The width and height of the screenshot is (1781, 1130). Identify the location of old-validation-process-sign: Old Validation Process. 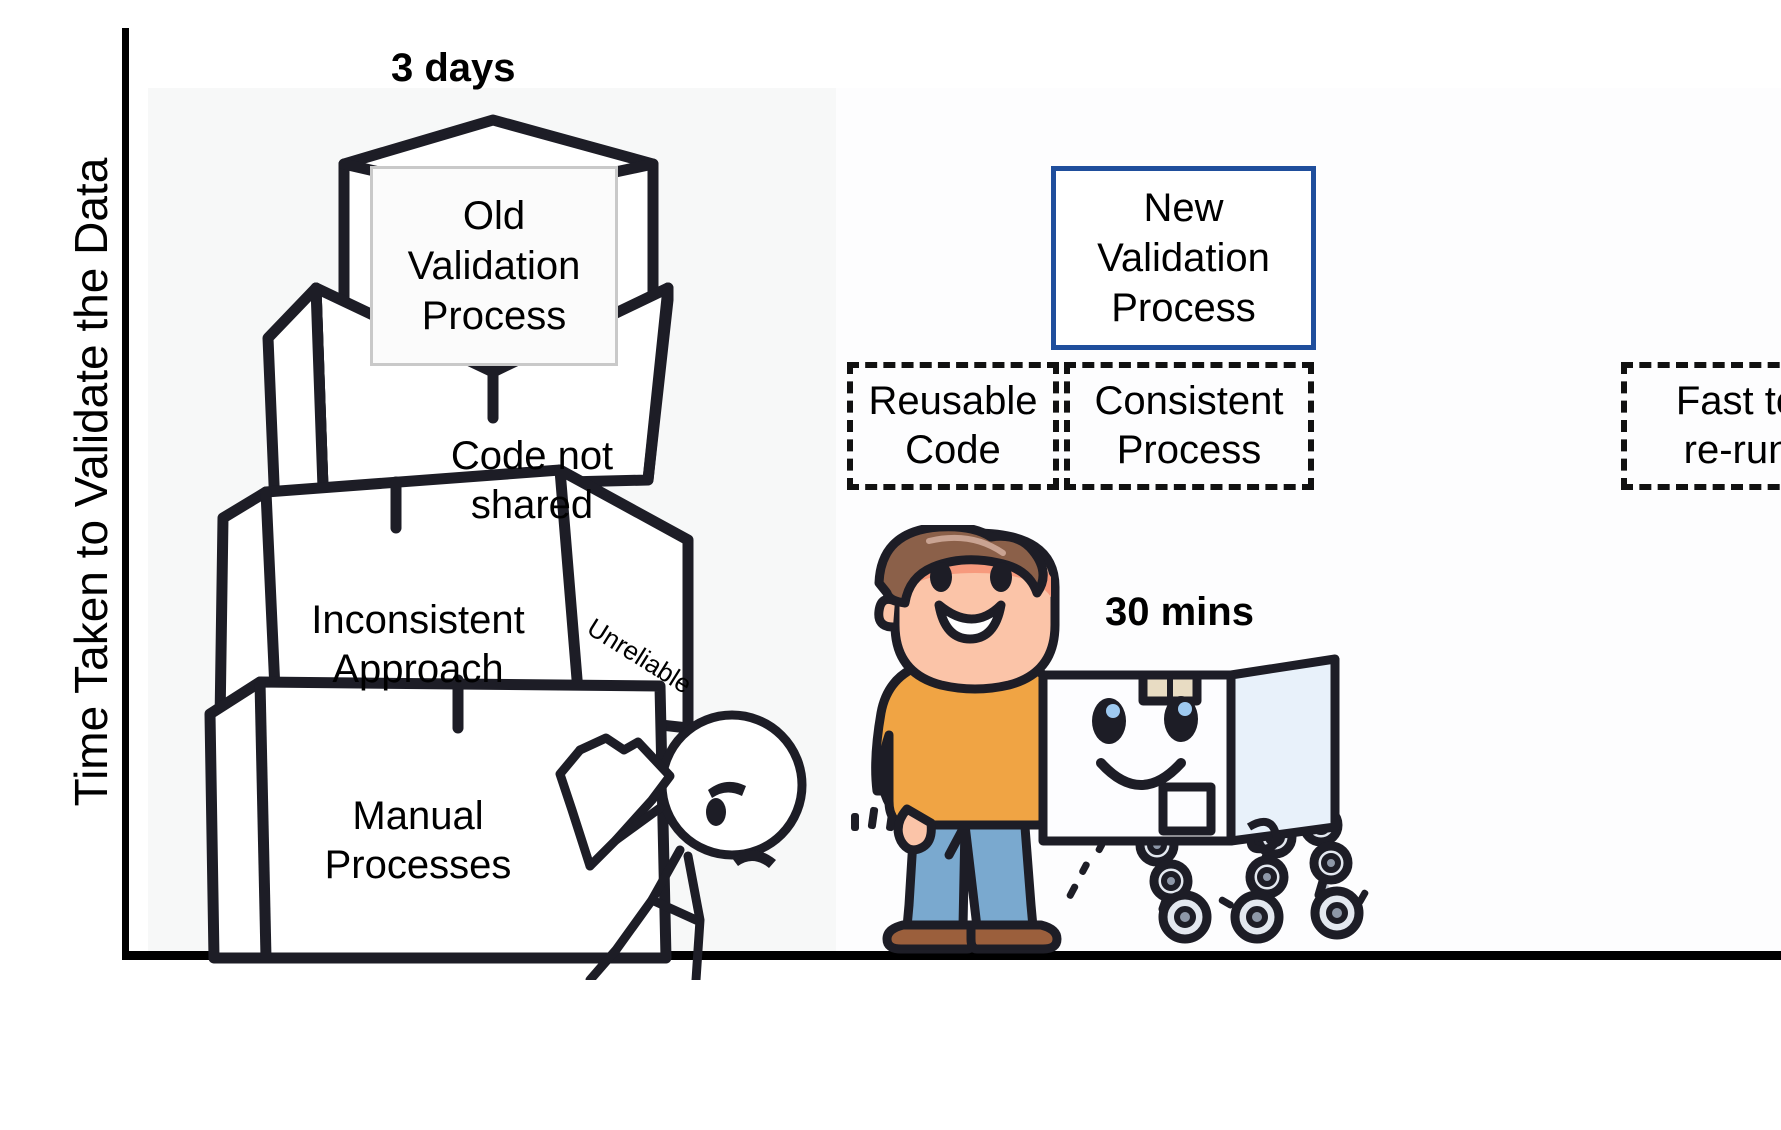
(494, 266).